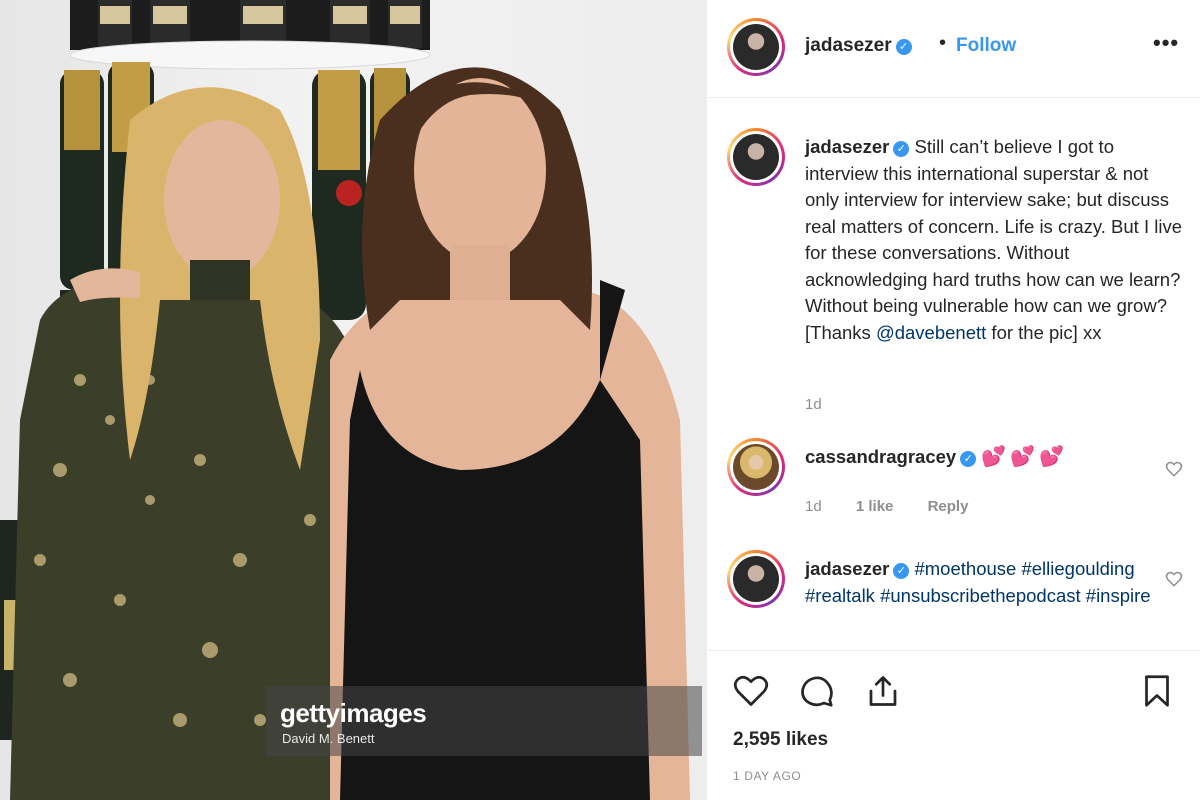  What do you see at coordinates (1118, 595) in the screenshot?
I see `hashtag-link: #inspire` at bounding box center [1118, 595].